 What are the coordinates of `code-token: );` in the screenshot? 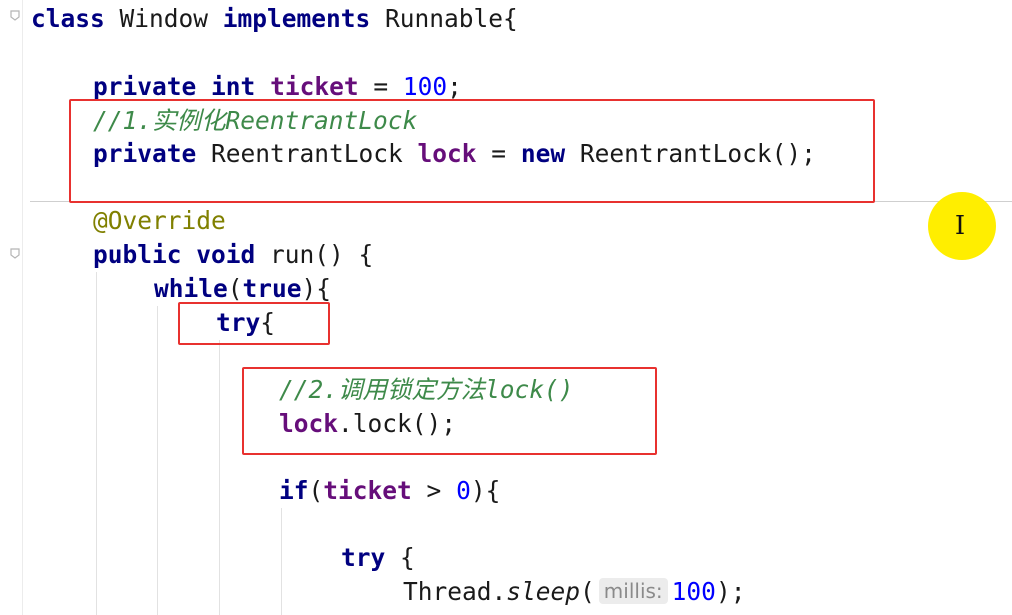 It's located at (730, 591).